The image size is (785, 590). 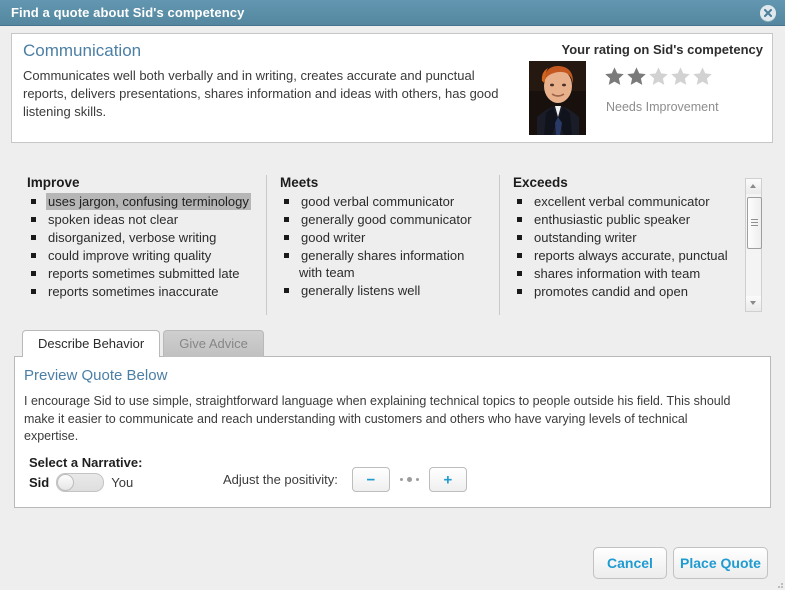 What do you see at coordinates (122, 482) in the screenshot?
I see `narrative-option-you: You` at bounding box center [122, 482].